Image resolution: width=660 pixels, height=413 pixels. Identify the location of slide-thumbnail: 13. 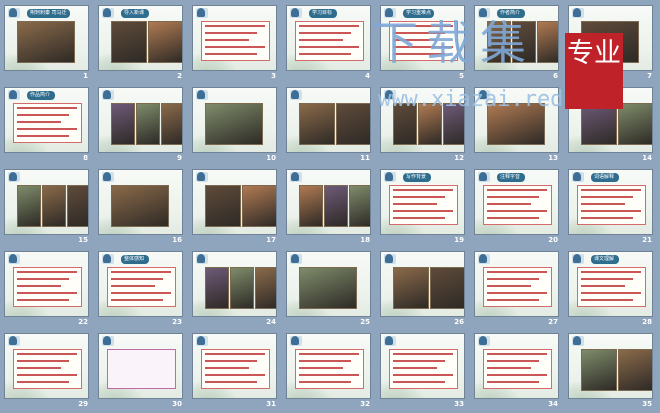
(516, 125).